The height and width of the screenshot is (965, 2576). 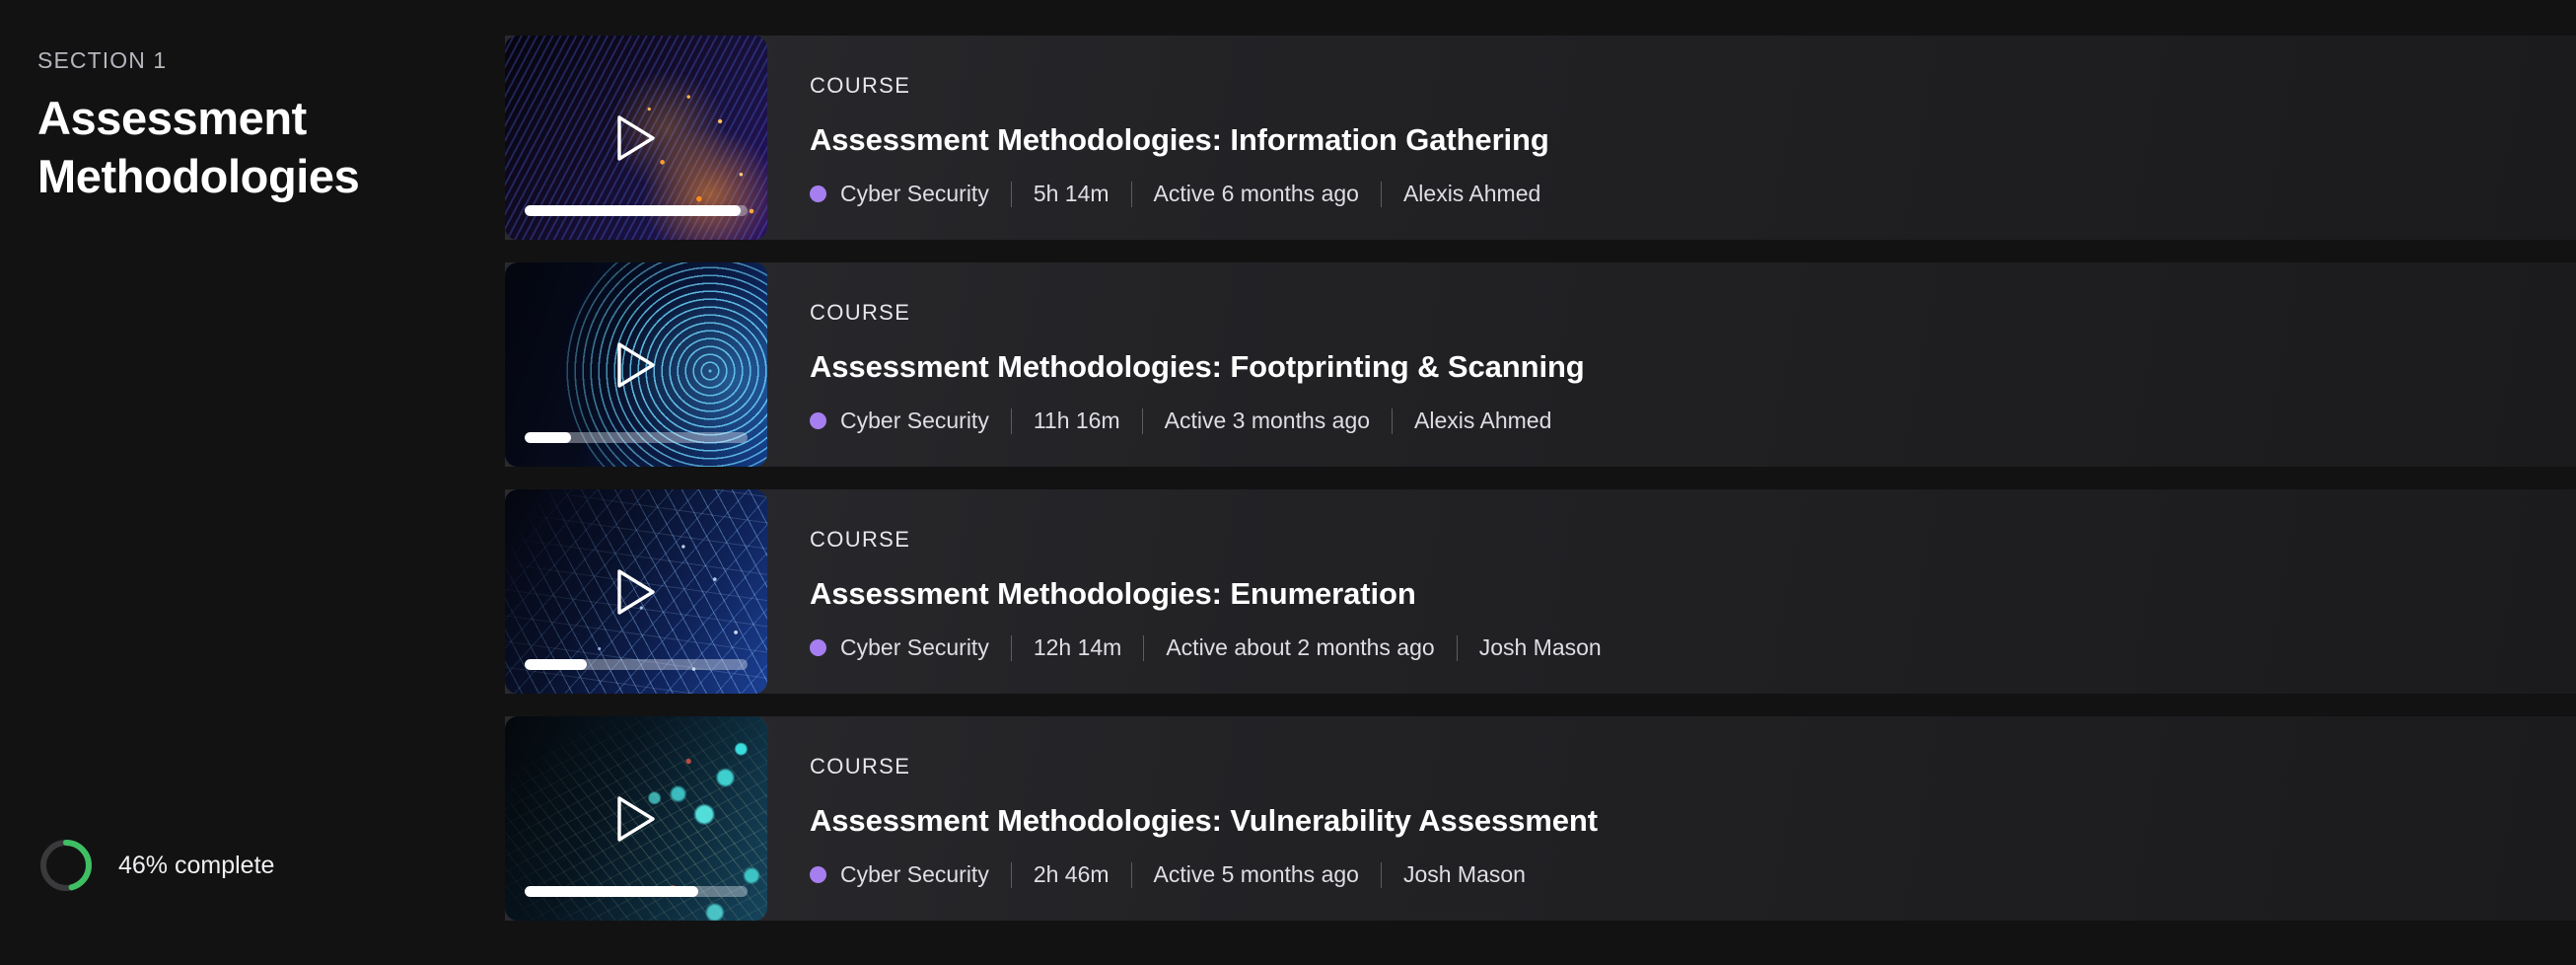 What do you see at coordinates (1300, 647) in the screenshot?
I see `course-activity: Active about 2 months ago` at bounding box center [1300, 647].